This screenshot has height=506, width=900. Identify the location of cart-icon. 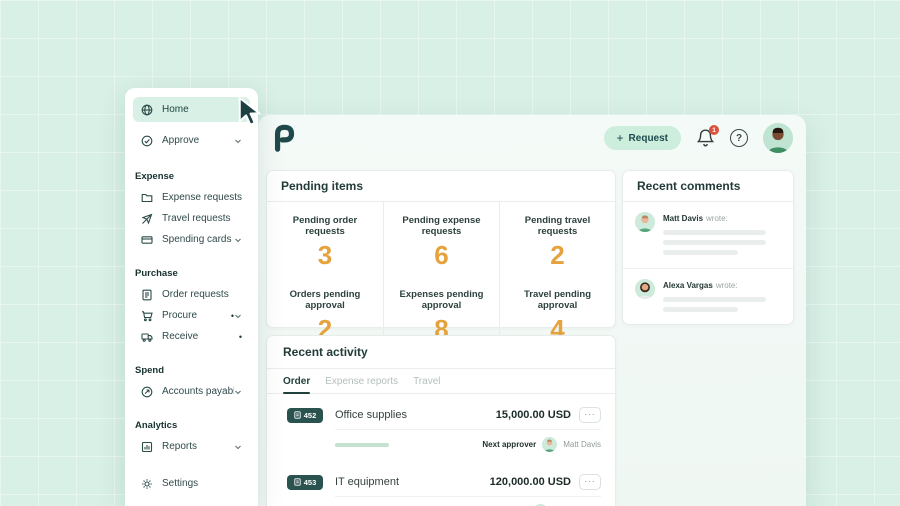
(147, 316).